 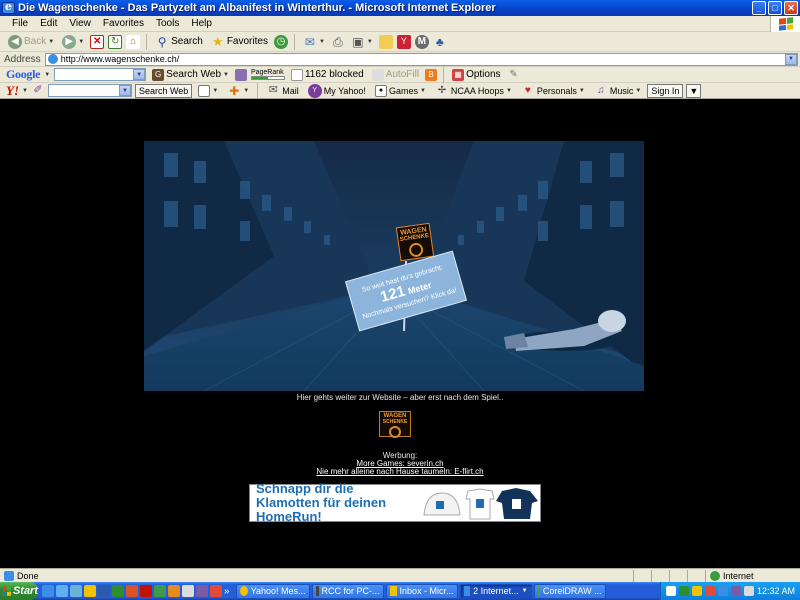 What do you see at coordinates (62, 591) in the screenshot?
I see `outlook-quicklaunch-icon` at bounding box center [62, 591].